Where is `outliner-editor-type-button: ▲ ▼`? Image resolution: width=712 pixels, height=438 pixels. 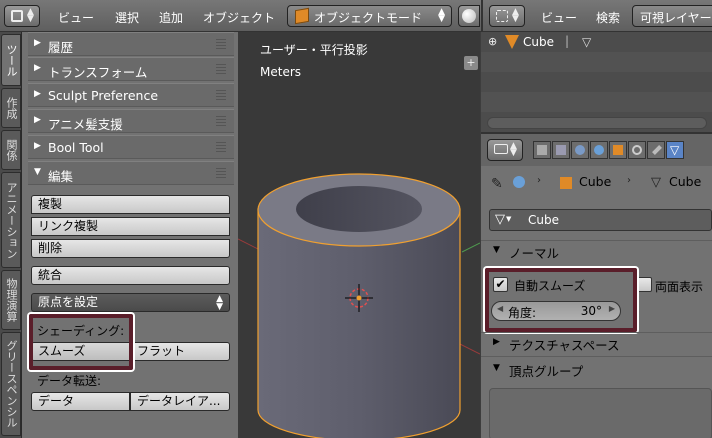
outliner-editor-type-button: ▲ ▼ is located at coordinates (507, 16).